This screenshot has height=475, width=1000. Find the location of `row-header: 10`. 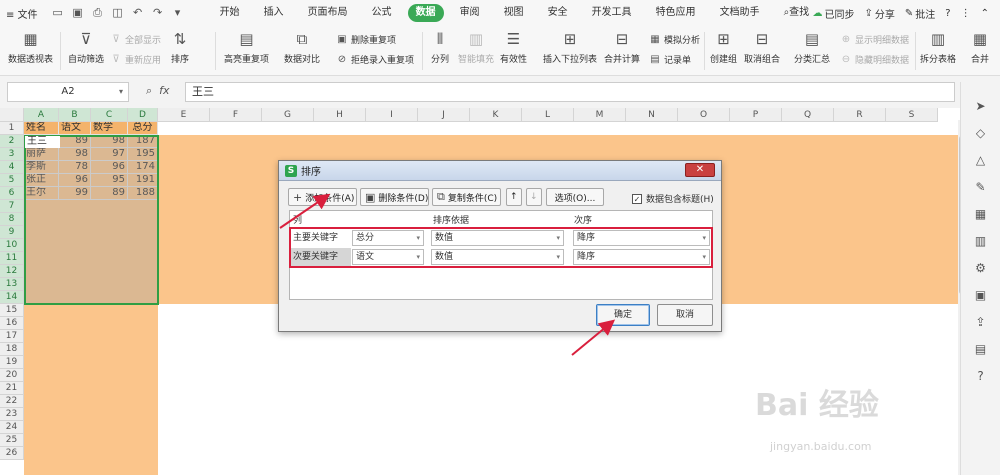

row-header: 10 is located at coordinates (12, 245).